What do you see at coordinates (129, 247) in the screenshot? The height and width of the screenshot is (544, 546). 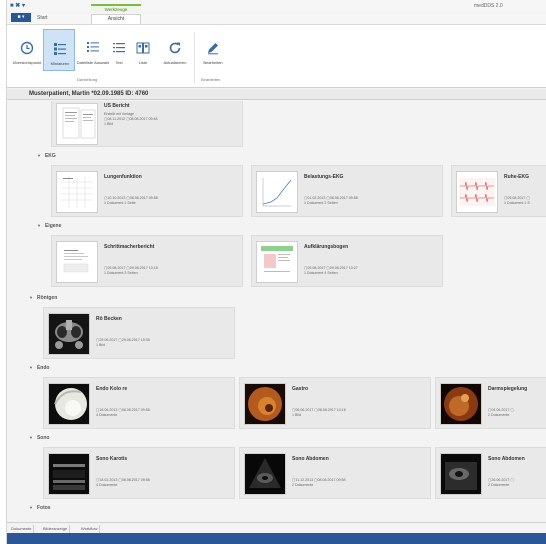 I see `card-title: Schrittmacherbericht` at bounding box center [129, 247].